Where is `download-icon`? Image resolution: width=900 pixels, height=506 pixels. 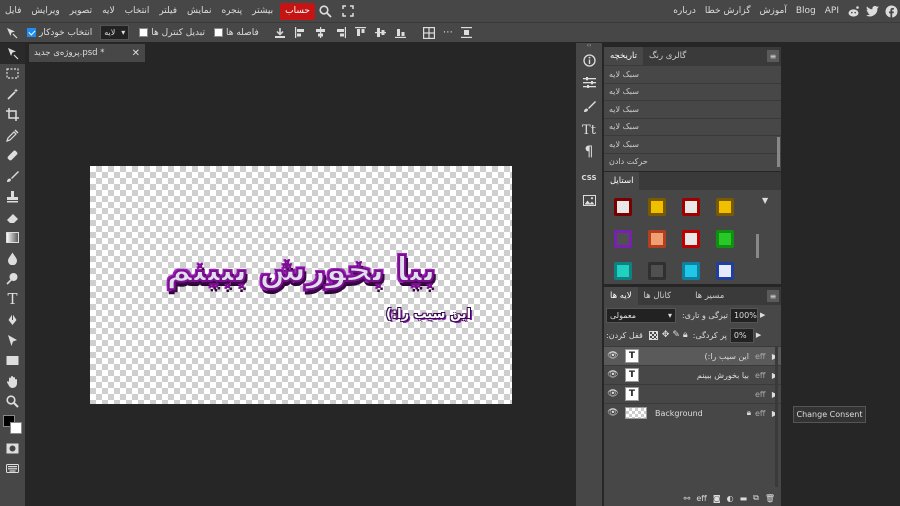
download-icon is located at coordinates (280, 33).